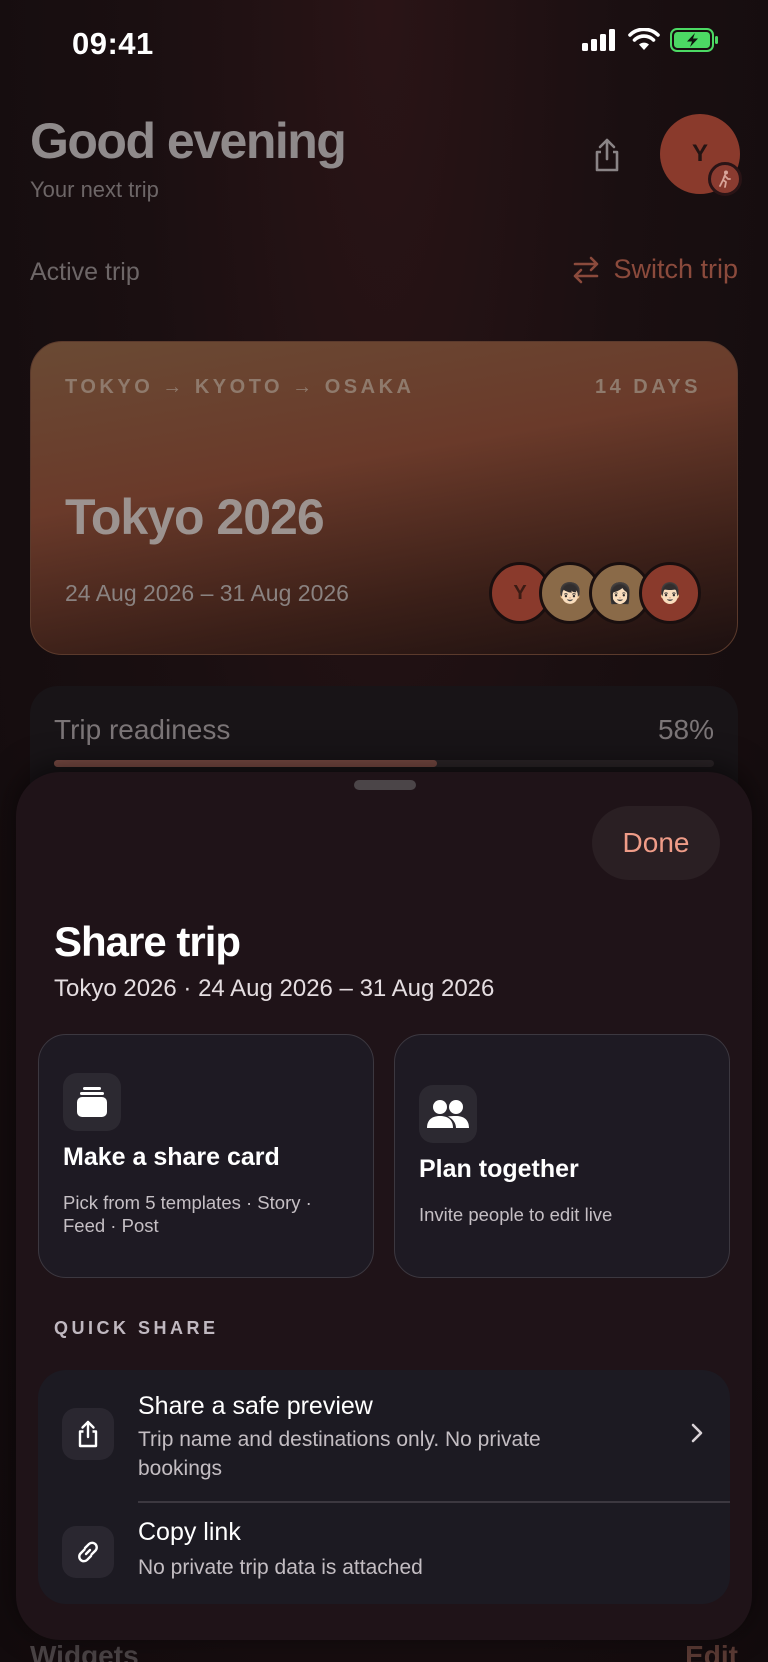  I want to click on done-button: Done, so click(656, 843).